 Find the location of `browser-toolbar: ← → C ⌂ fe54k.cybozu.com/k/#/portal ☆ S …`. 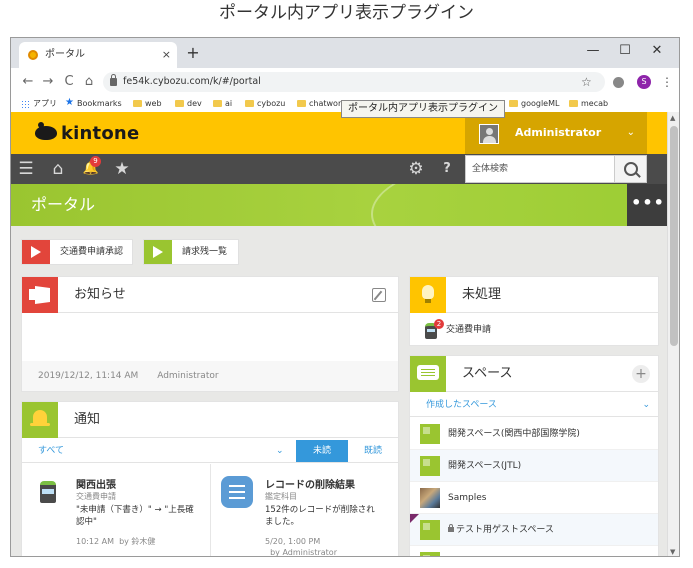

browser-toolbar: ← → C ⌂ fe54k.cybozu.com/k/#/portal ☆ S … is located at coordinates (345, 82).